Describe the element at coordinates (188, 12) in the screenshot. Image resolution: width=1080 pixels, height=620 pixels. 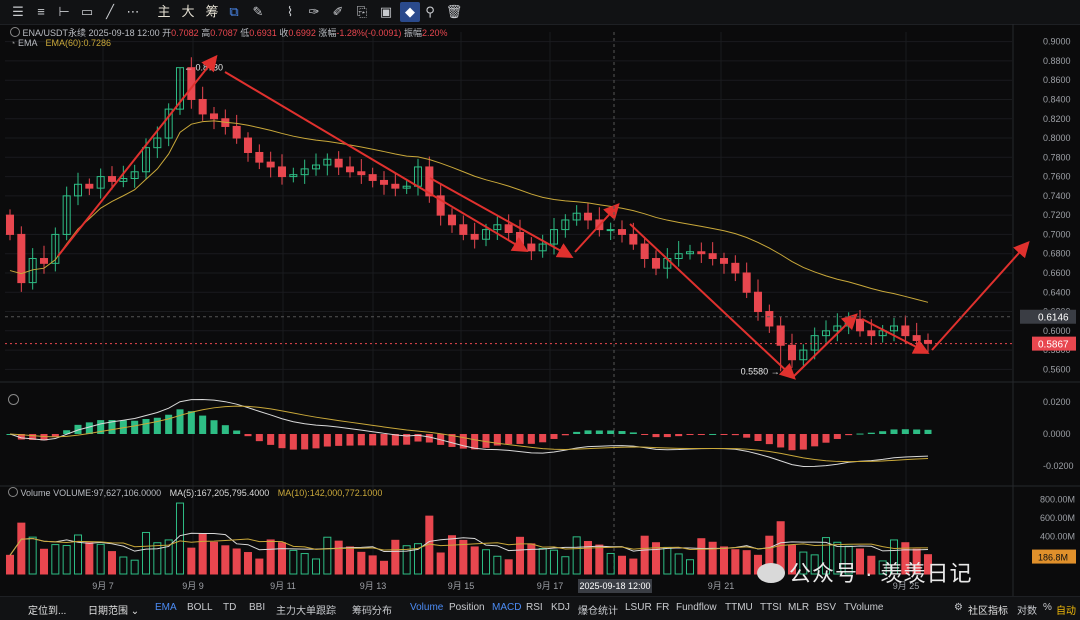
I see `big-order-button: 大` at that location.